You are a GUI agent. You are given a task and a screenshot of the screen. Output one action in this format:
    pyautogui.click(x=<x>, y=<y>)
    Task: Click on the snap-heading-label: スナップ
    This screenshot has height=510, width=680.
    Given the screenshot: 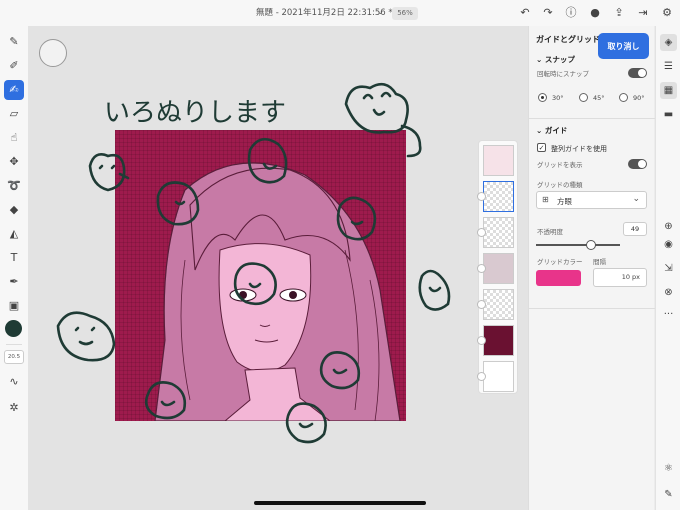 What is the action you would take?
    pyautogui.click(x=559, y=59)
    